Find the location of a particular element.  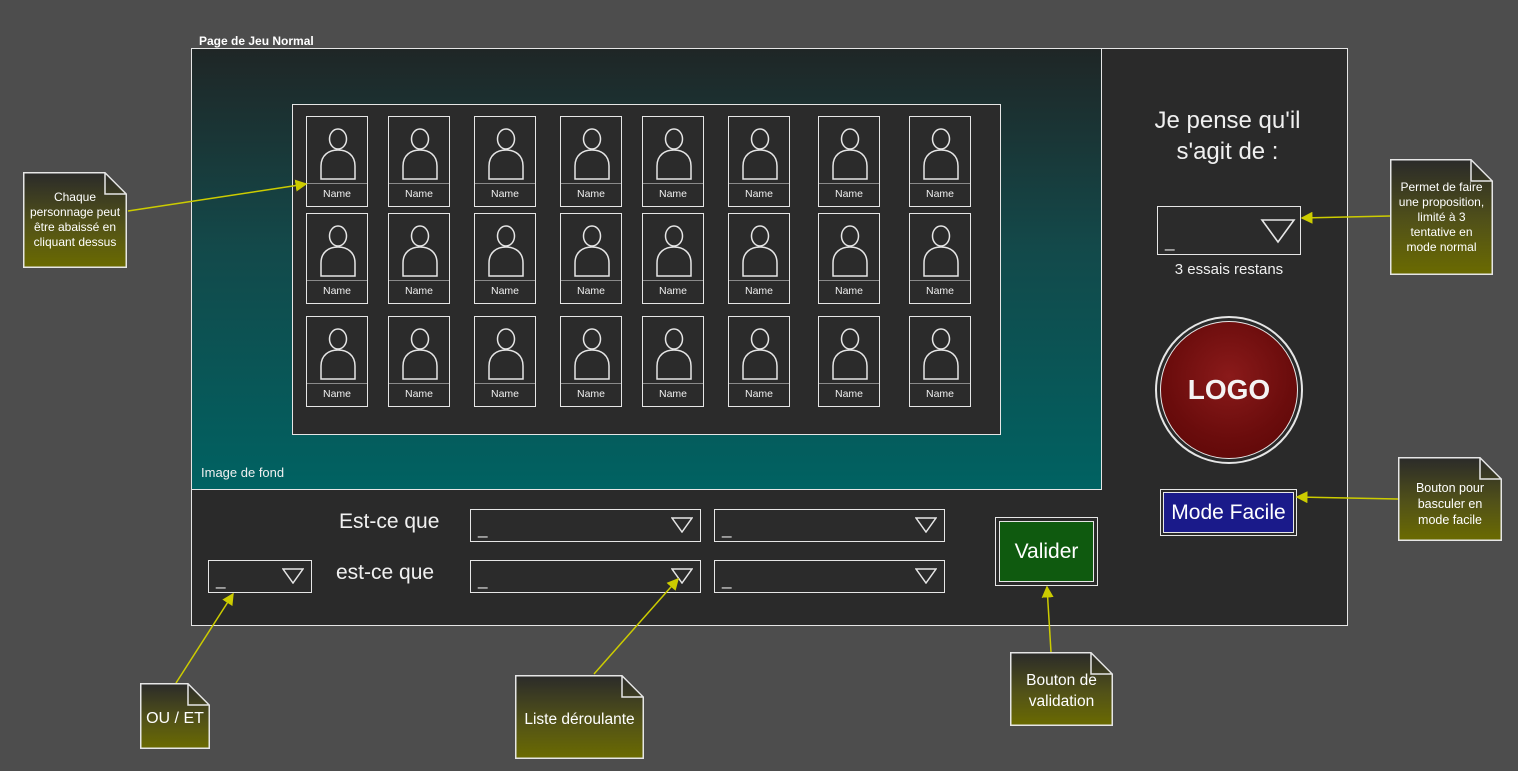

arrow-guess is located at coordinates (1345, 217).